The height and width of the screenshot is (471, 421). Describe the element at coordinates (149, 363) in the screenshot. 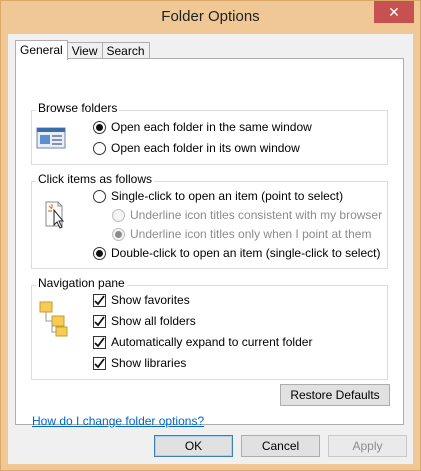

I see `show-libraries-label: Show libraries` at that location.